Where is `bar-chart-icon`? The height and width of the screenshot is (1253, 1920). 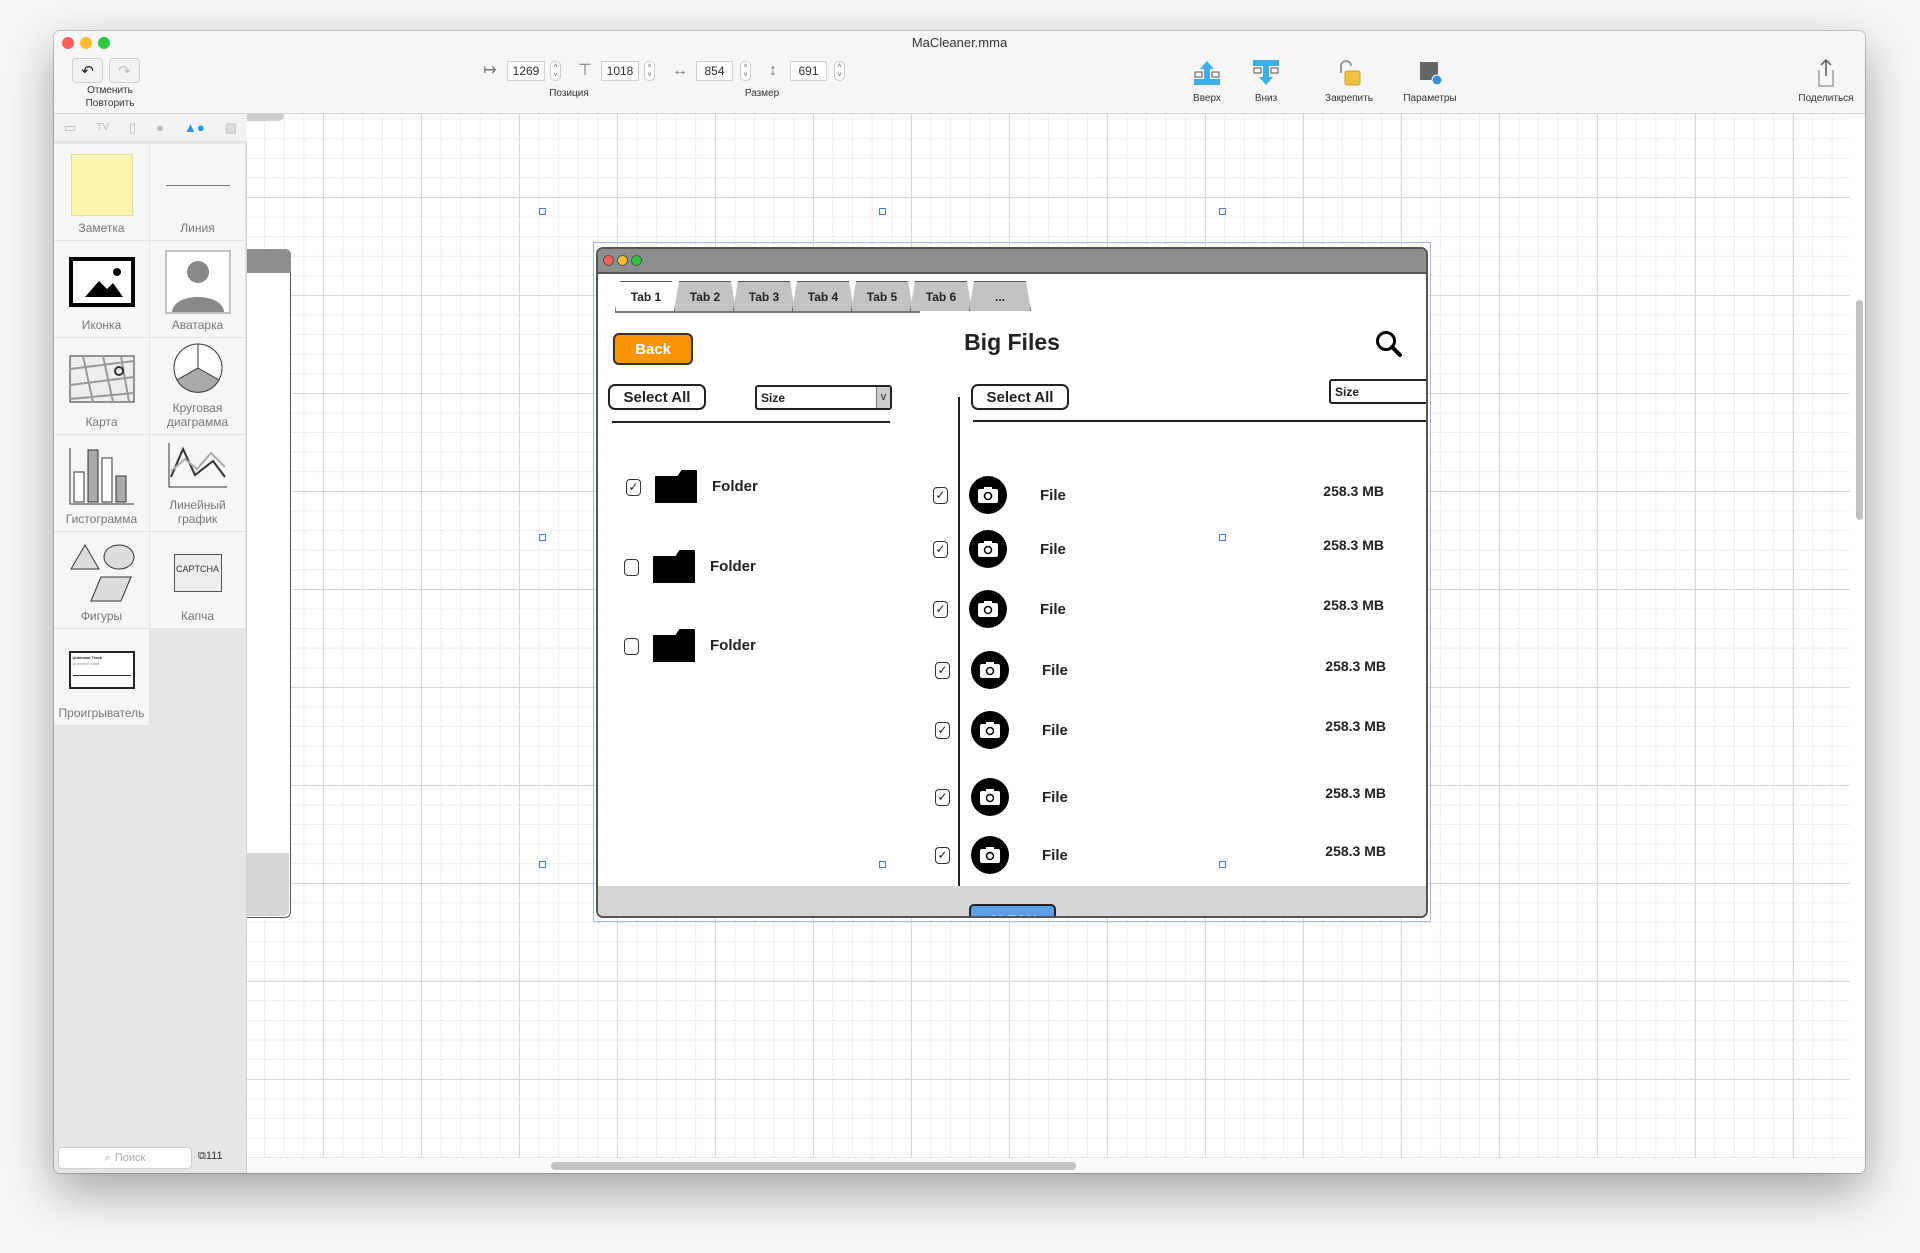 bar-chart-icon is located at coordinates (102, 476).